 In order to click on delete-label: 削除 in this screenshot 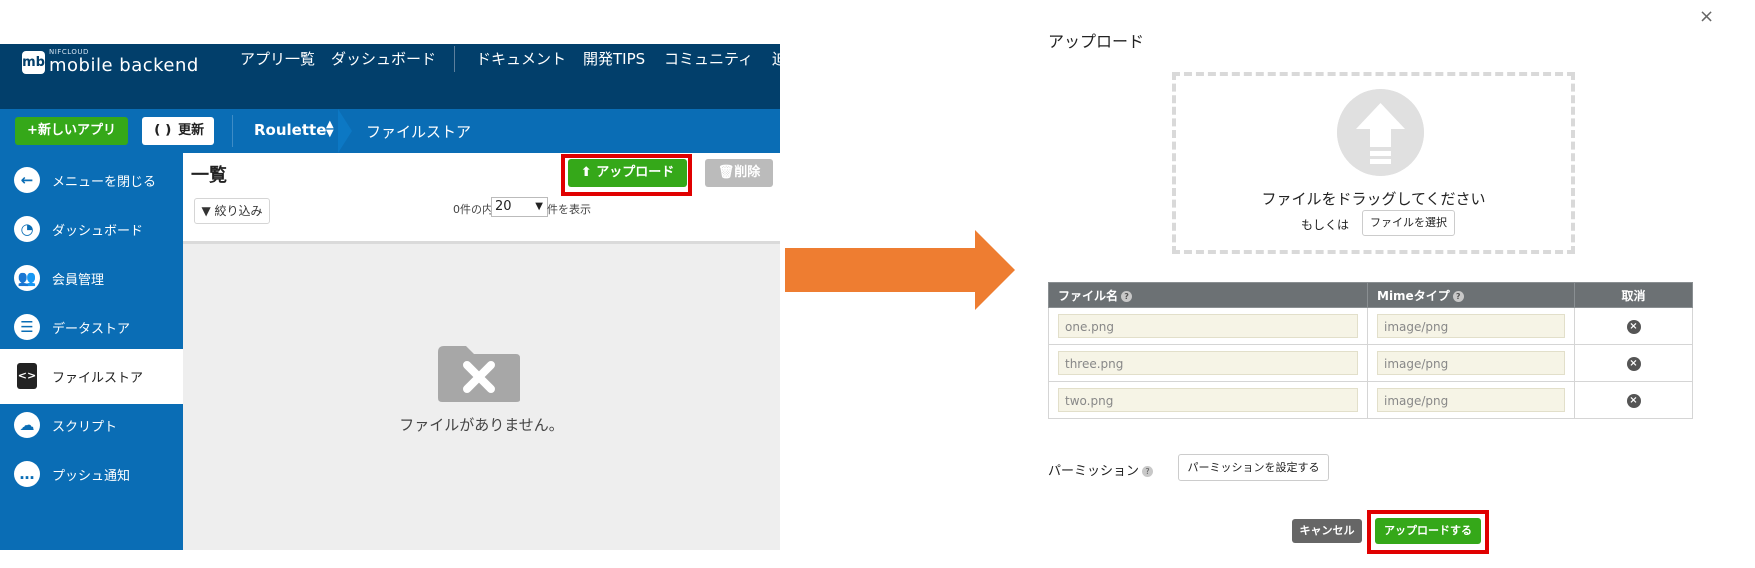, I will do `click(747, 172)`.